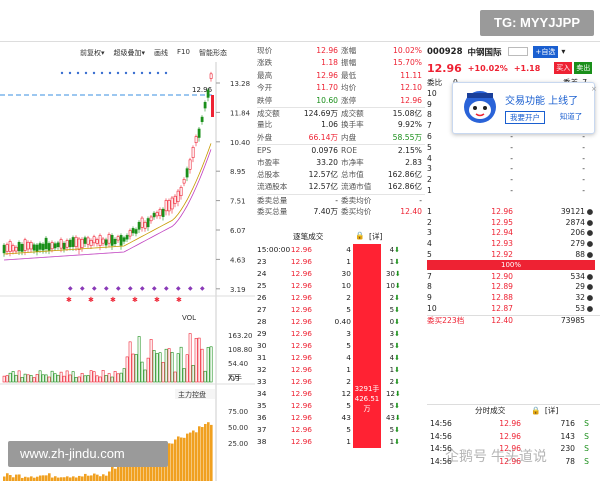 This screenshot has height=483, width=600. What do you see at coordinates (513, 287) in the screenshot?
I see `buy-level-row: 8 12.89 29 ●` at bounding box center [513, 287].